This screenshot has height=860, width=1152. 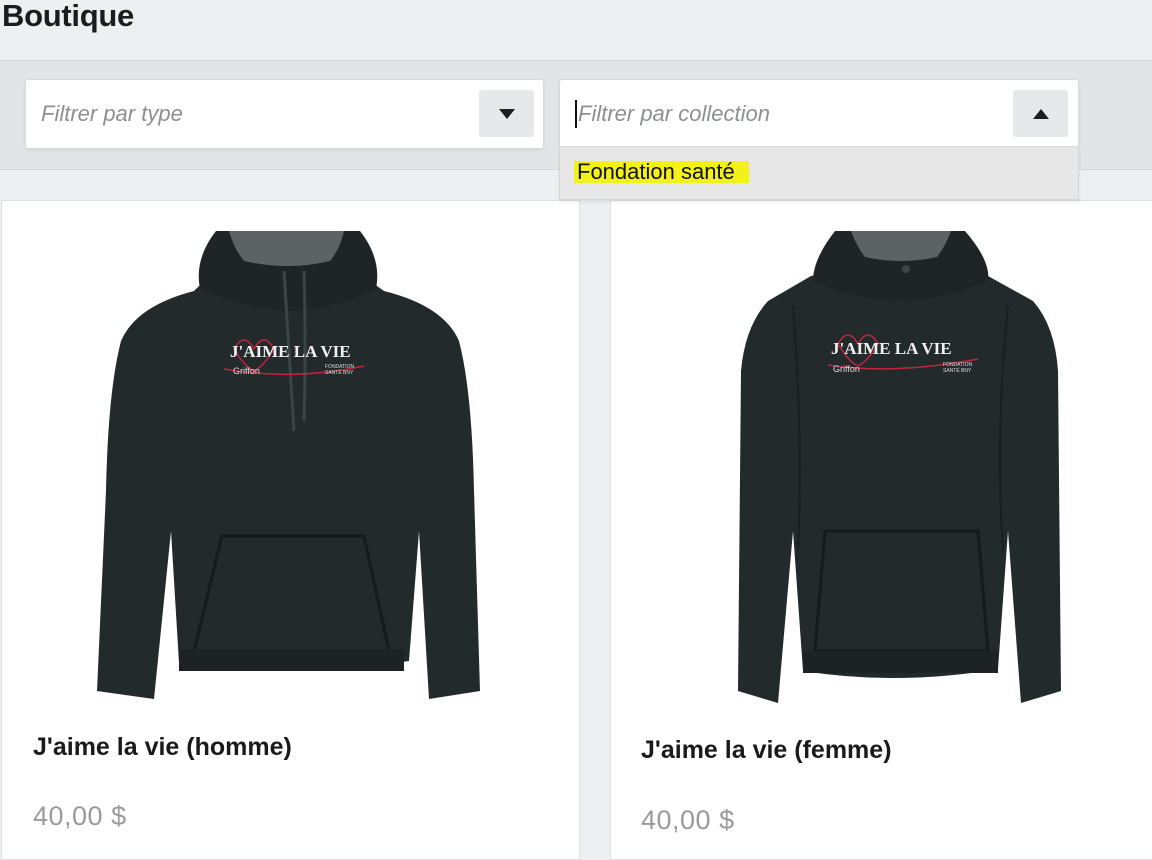 I want to click on chevron-down-icon, so click(x=506, y=113).